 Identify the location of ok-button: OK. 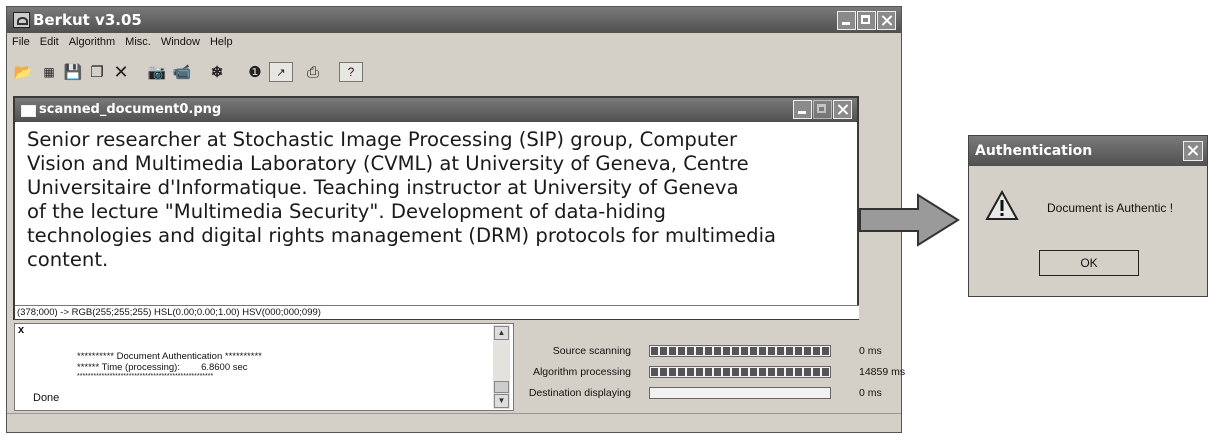
(1089, 263).